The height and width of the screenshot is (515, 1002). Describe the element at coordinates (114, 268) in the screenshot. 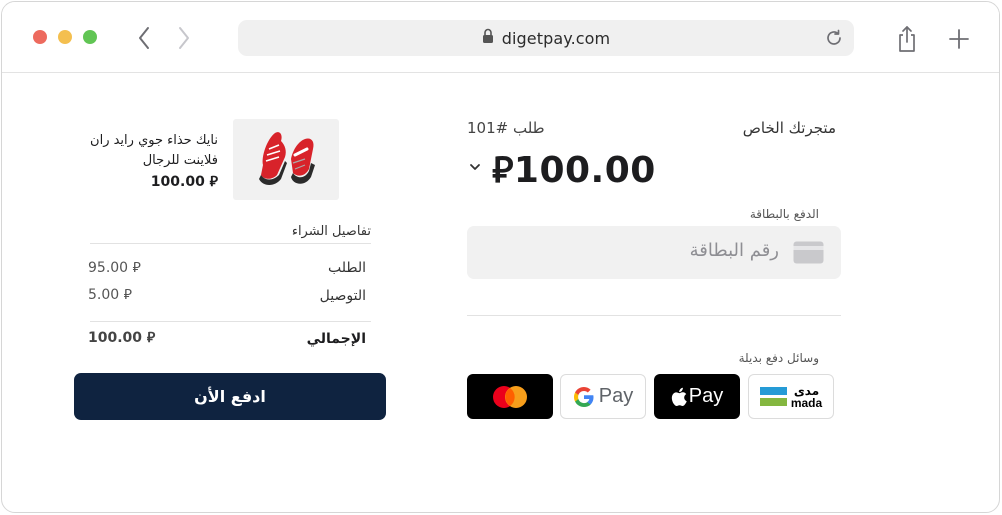

I see `subtotal-value: 95.00 ⃁` at that location.